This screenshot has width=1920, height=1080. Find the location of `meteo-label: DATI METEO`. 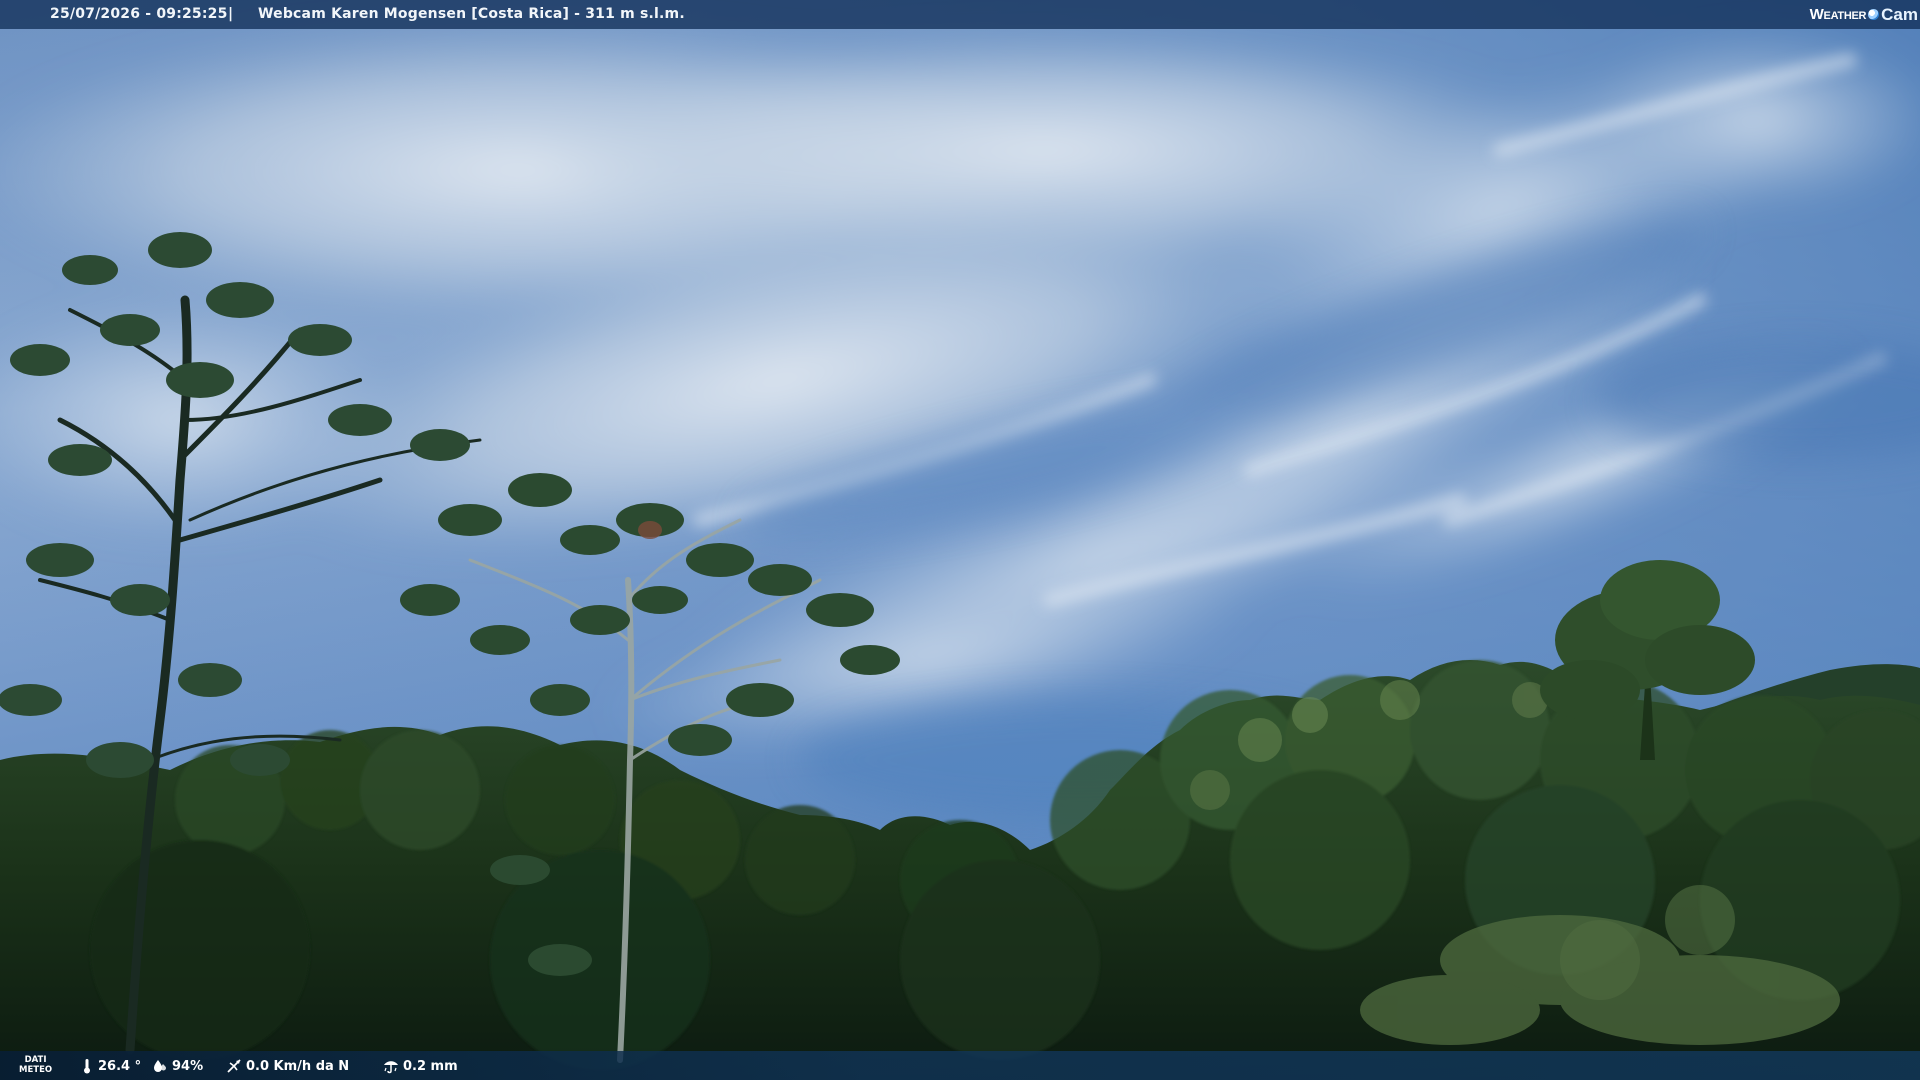

meteo-label: DATI METEO is located at coordinates (35, 1065).